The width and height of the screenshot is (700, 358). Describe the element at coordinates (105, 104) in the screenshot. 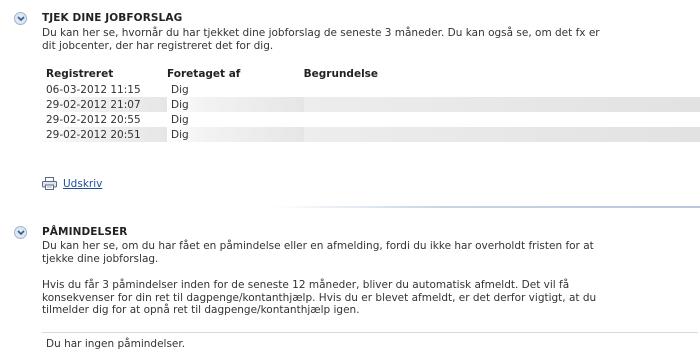

I see `cell-registered: 29-02-2012 21:07` at that location.